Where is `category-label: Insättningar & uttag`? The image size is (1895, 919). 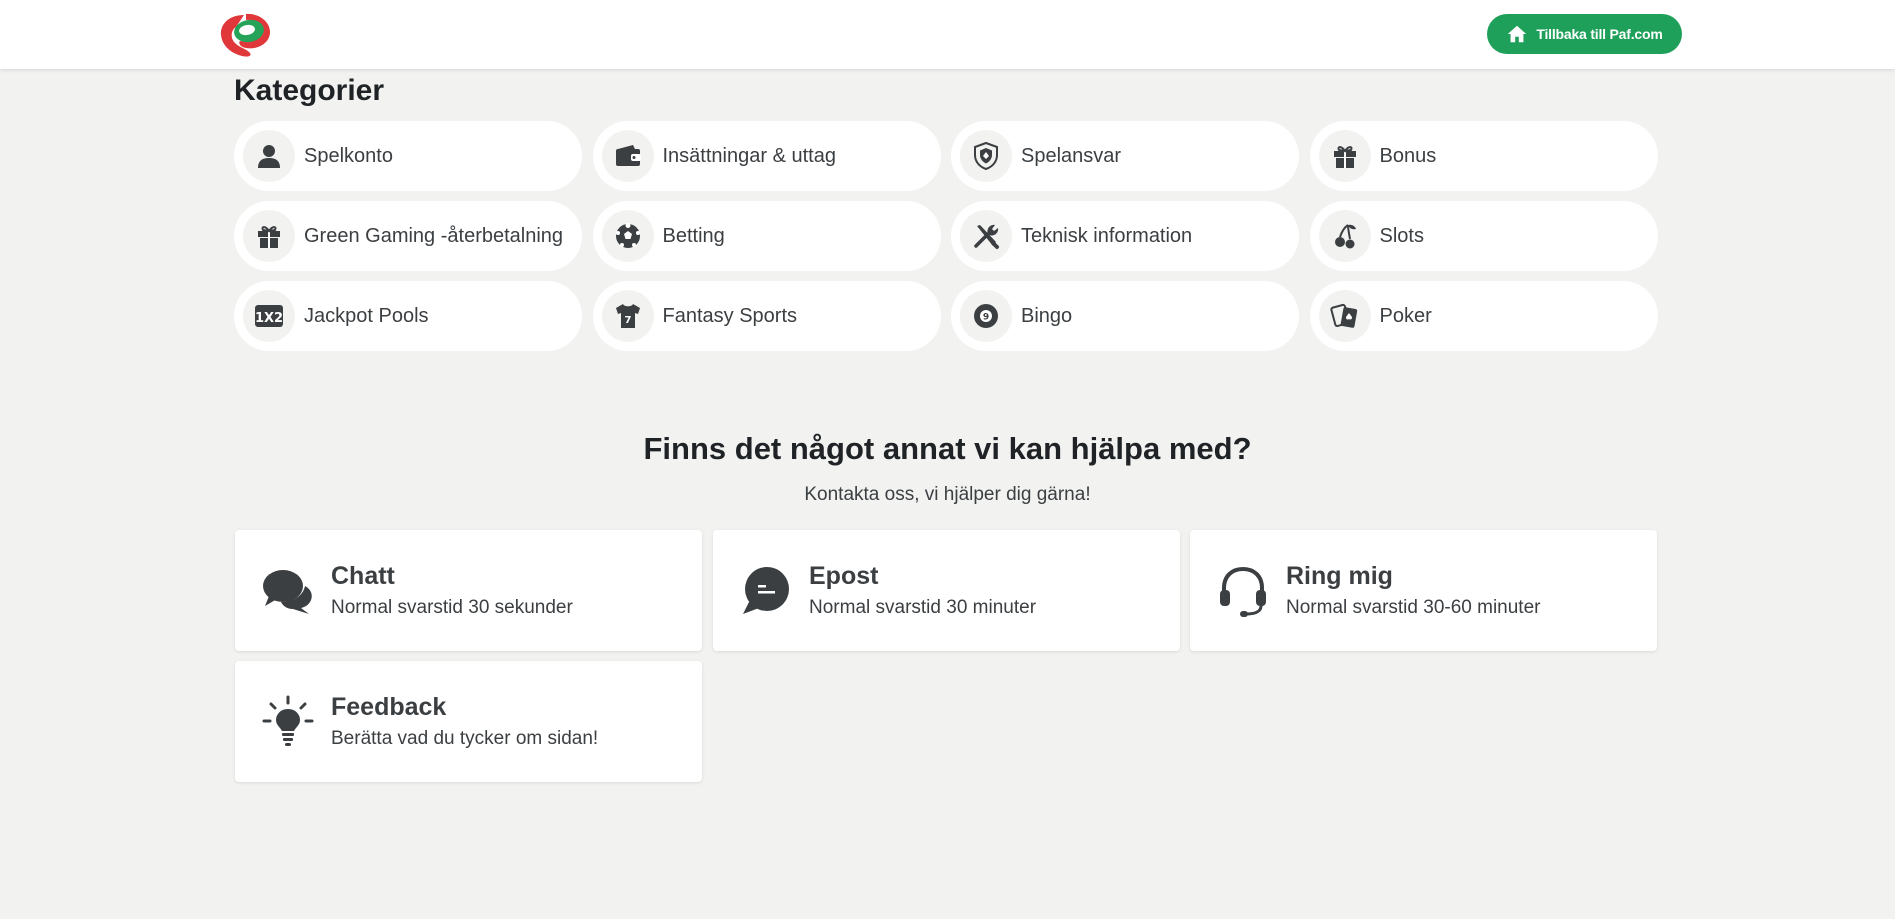 category-label: Insättningar & uttag is located at coordinates (749, 155).